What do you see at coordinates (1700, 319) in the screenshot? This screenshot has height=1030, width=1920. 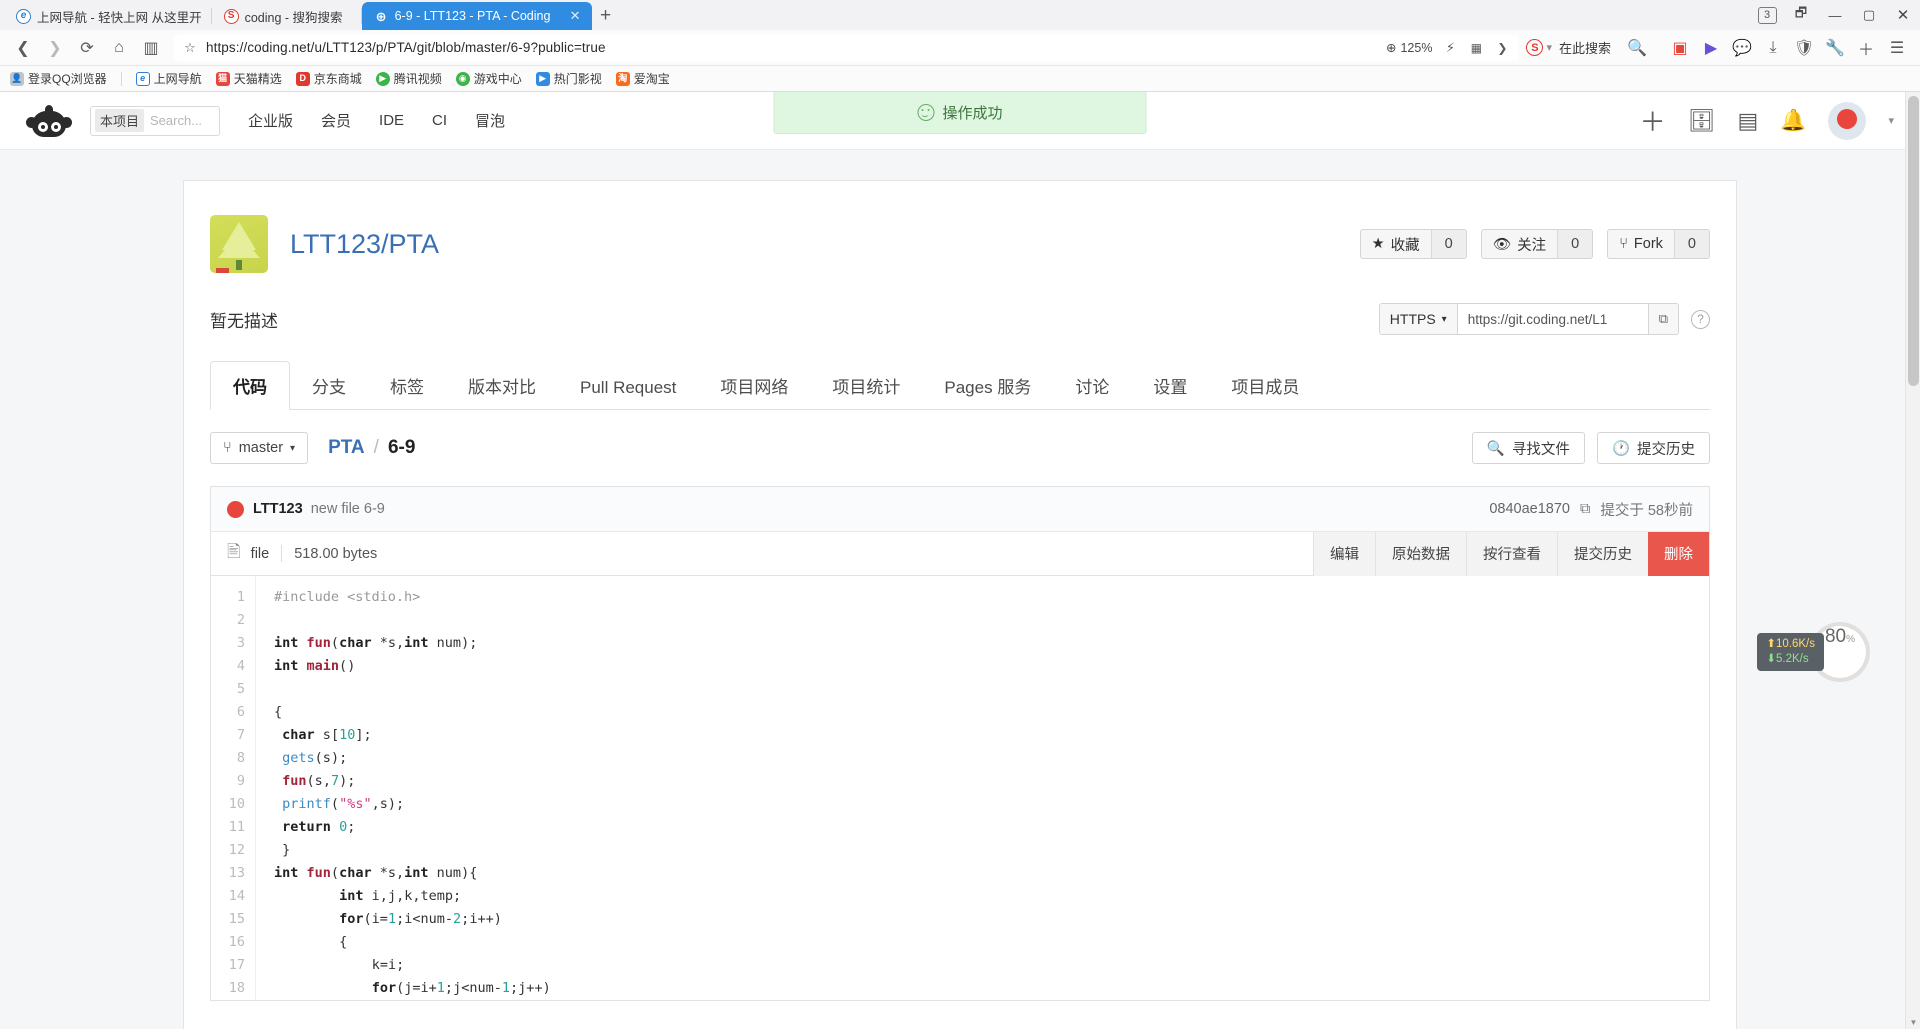 I see `question-icon: ?` at bounding box center [1700, 319].